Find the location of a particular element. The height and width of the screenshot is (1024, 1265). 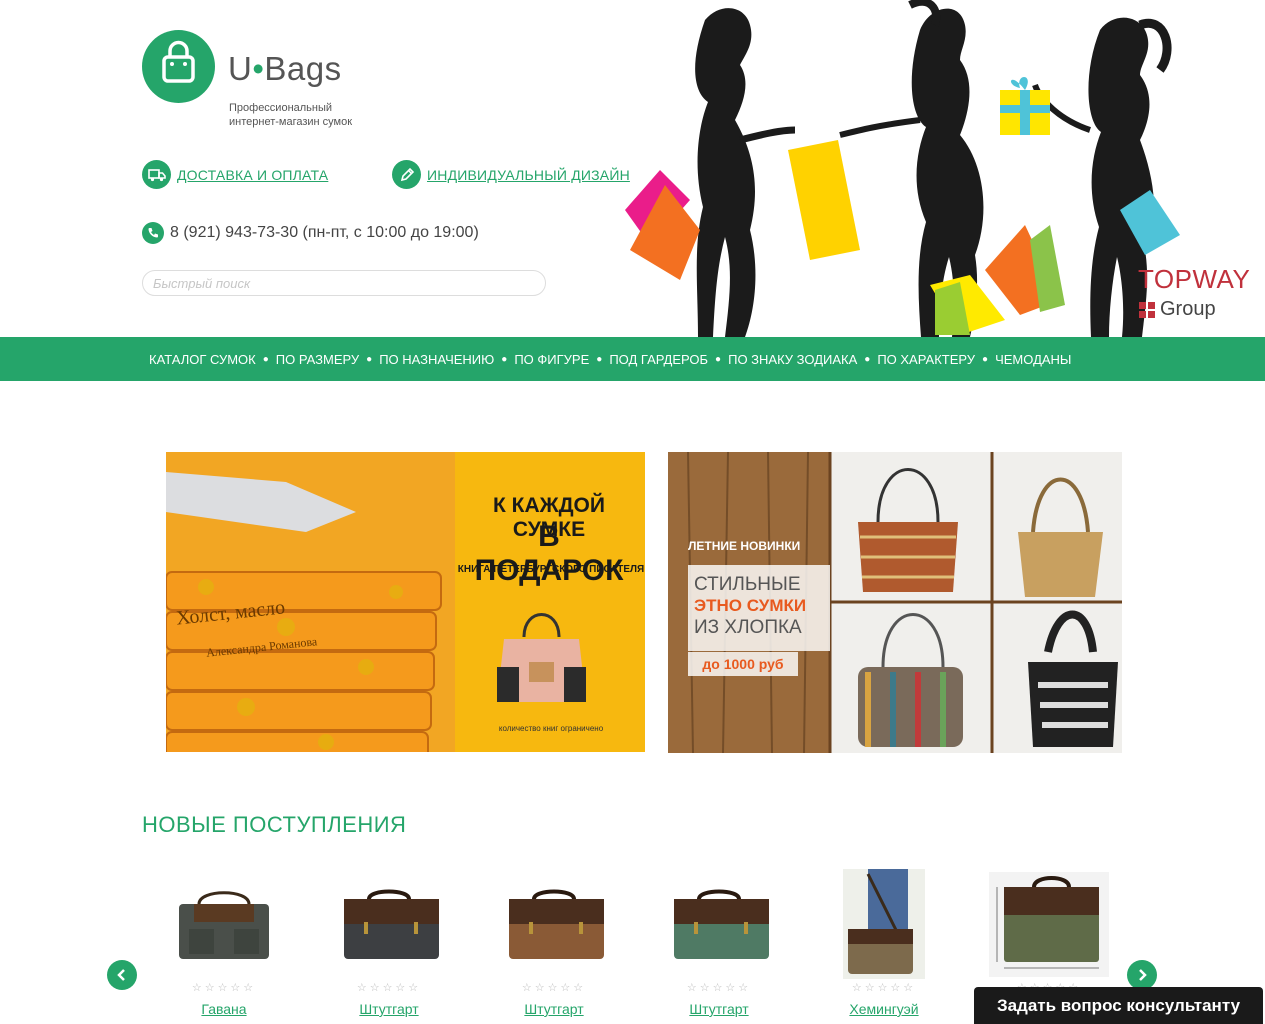

nav-item-character: ПО ХАРАКТЕРУ is located at coordinates (926, 359).